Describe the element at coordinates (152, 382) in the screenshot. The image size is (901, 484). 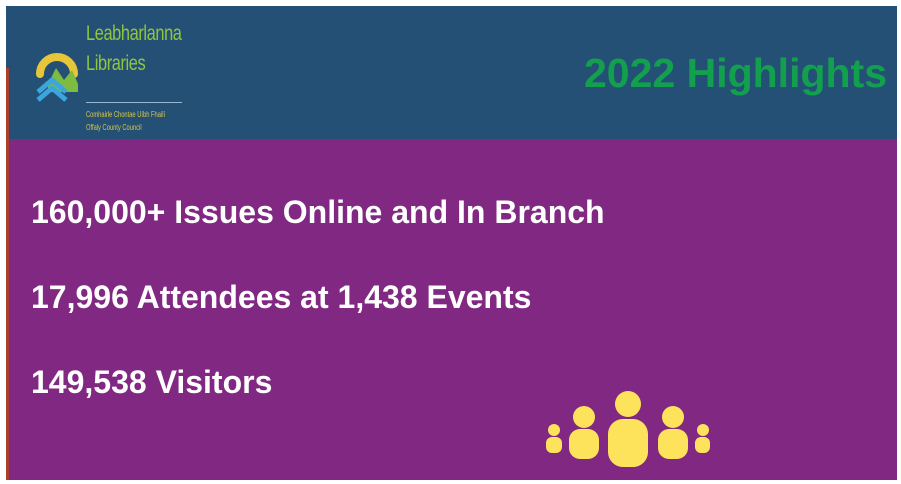
I see `highlight-visitors: 149,538 Visitors` at that location.